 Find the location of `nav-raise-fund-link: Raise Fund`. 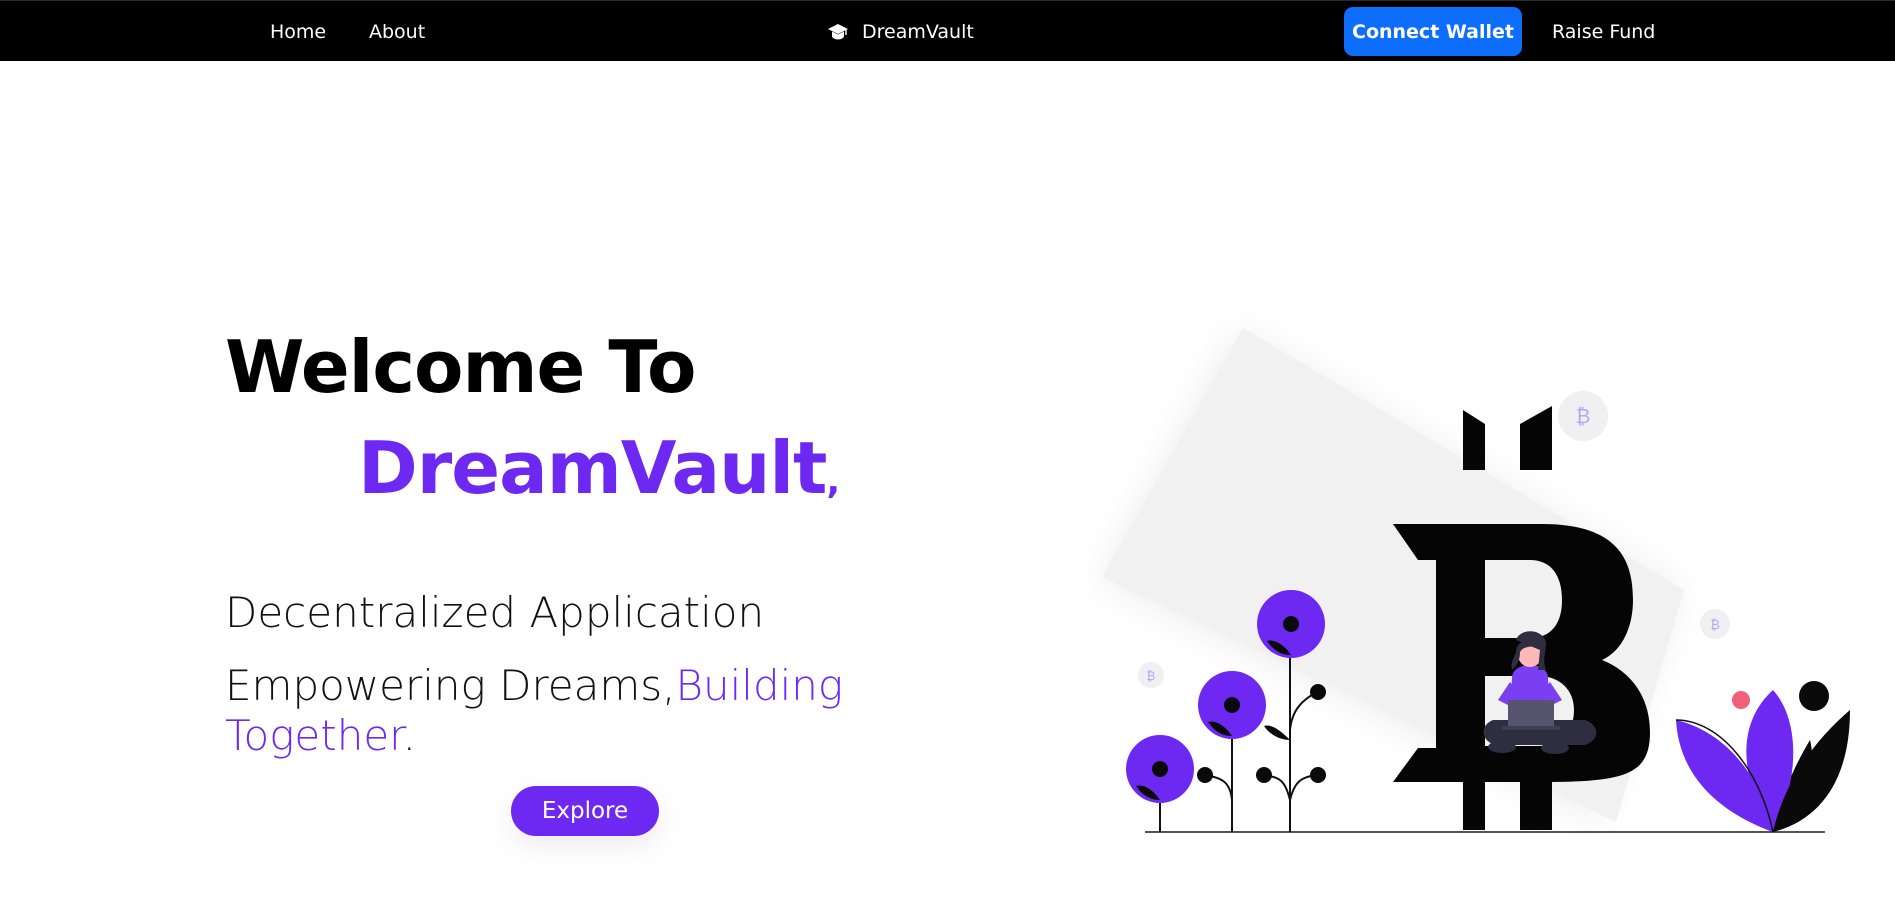

nav-raise-fund-link: Raise Fund is located at coordinates (1603, 31).